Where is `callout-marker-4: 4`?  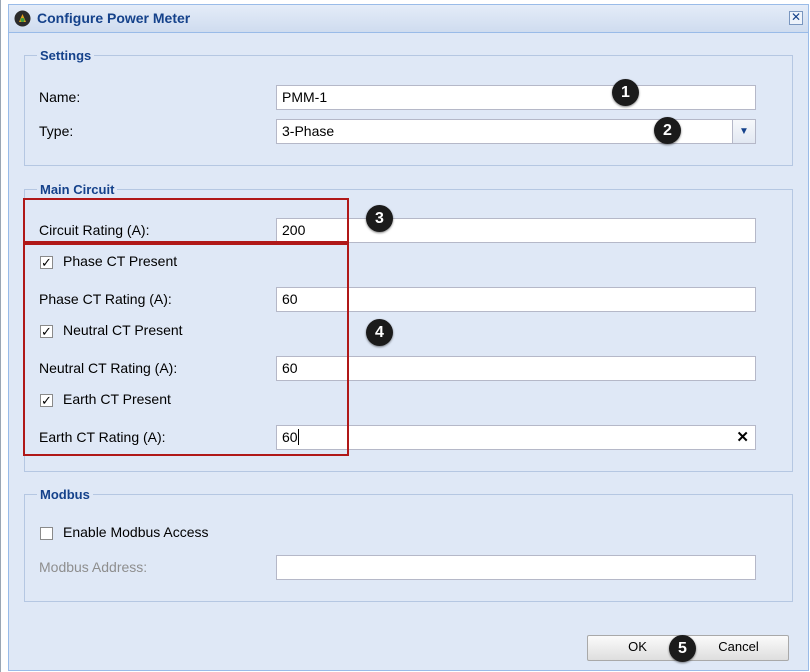 callout-marker-4: 4 is located at coordinates (379, 332).